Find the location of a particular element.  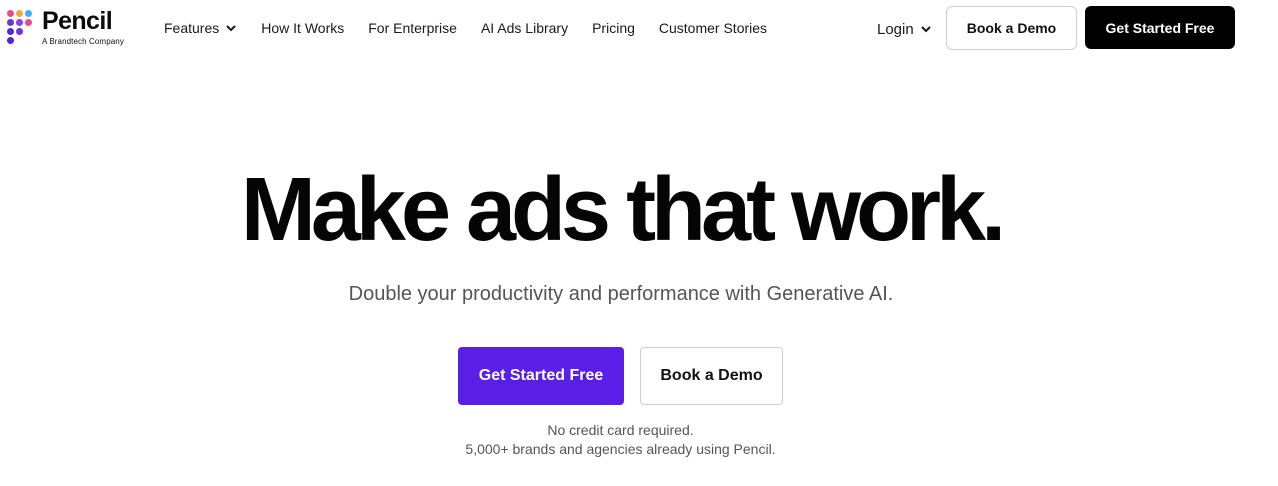

nav-for-enterprise: For Enterprise is located at coordinates (412, 28).